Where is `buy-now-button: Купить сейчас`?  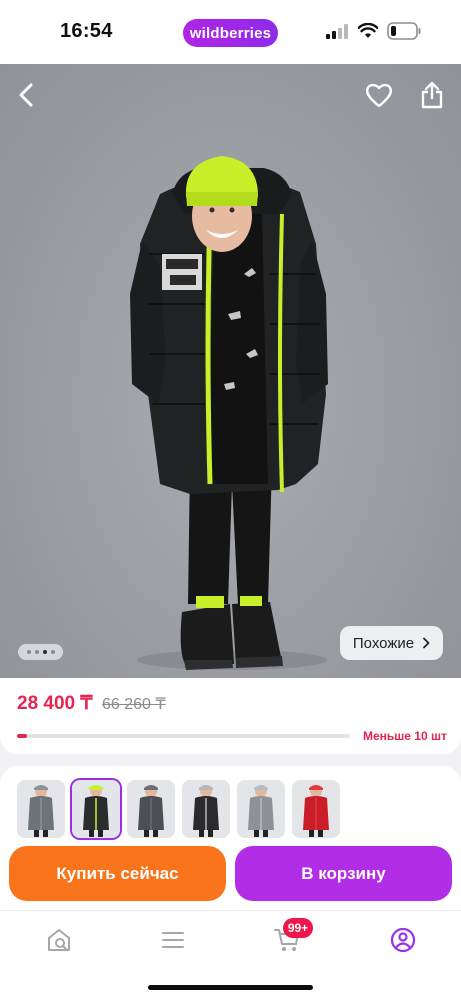
buy-now-button: Купить сейчас is located at coordinates (117, 873).